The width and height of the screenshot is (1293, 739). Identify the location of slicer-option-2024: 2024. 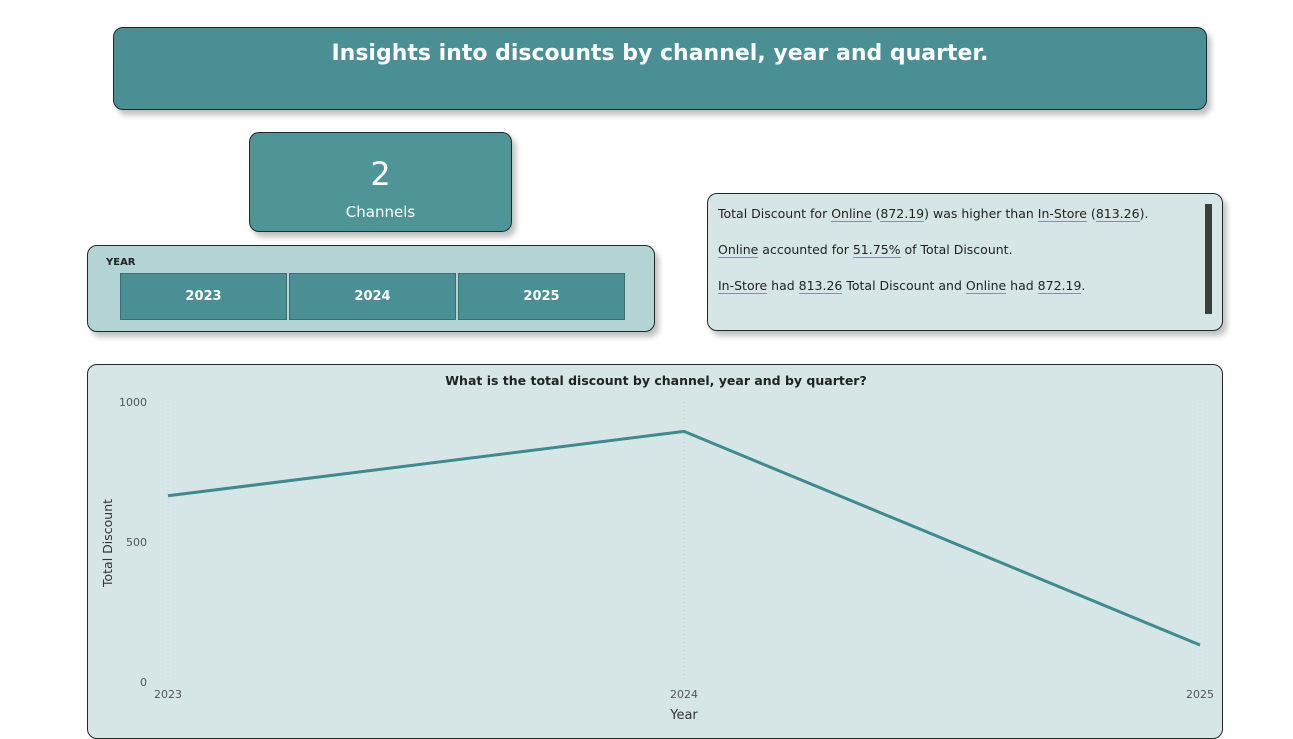
(372, 296).